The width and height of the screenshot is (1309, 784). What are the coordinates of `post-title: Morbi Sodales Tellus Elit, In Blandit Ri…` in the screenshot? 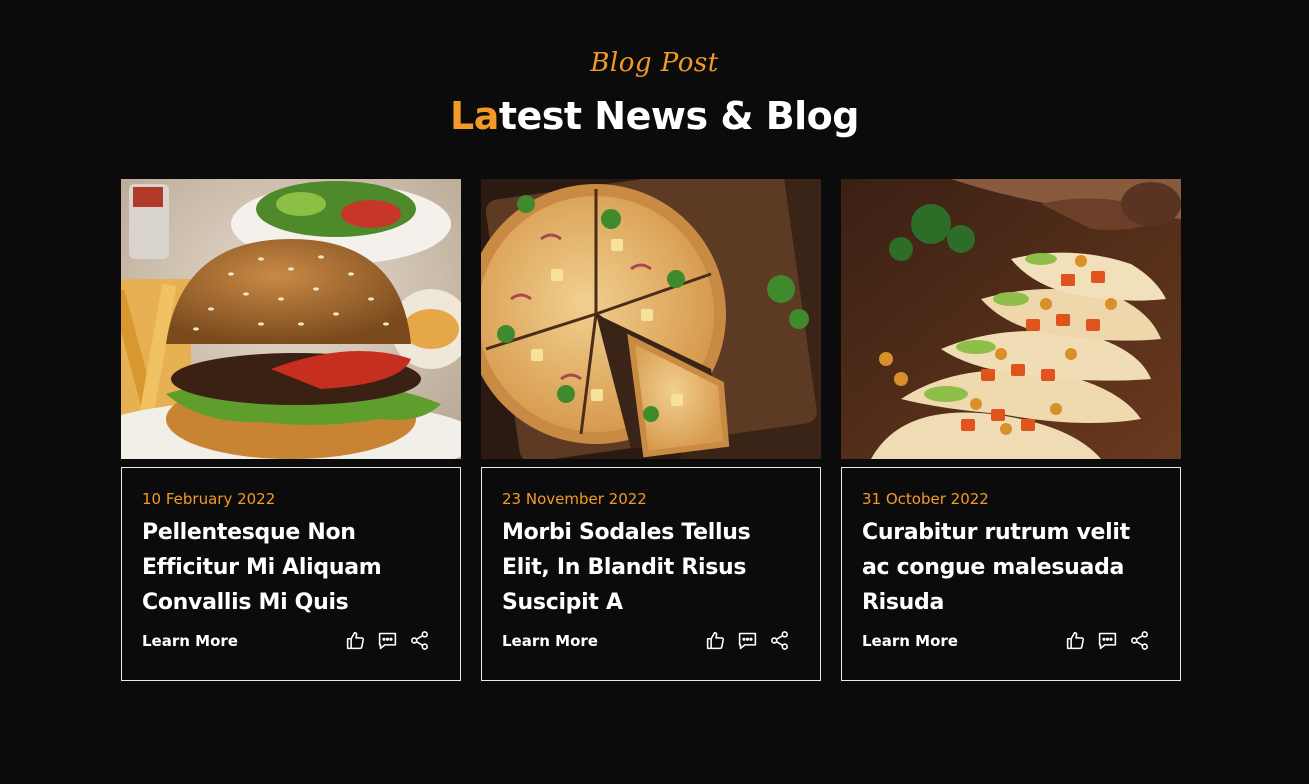 It's located at (652, 567).